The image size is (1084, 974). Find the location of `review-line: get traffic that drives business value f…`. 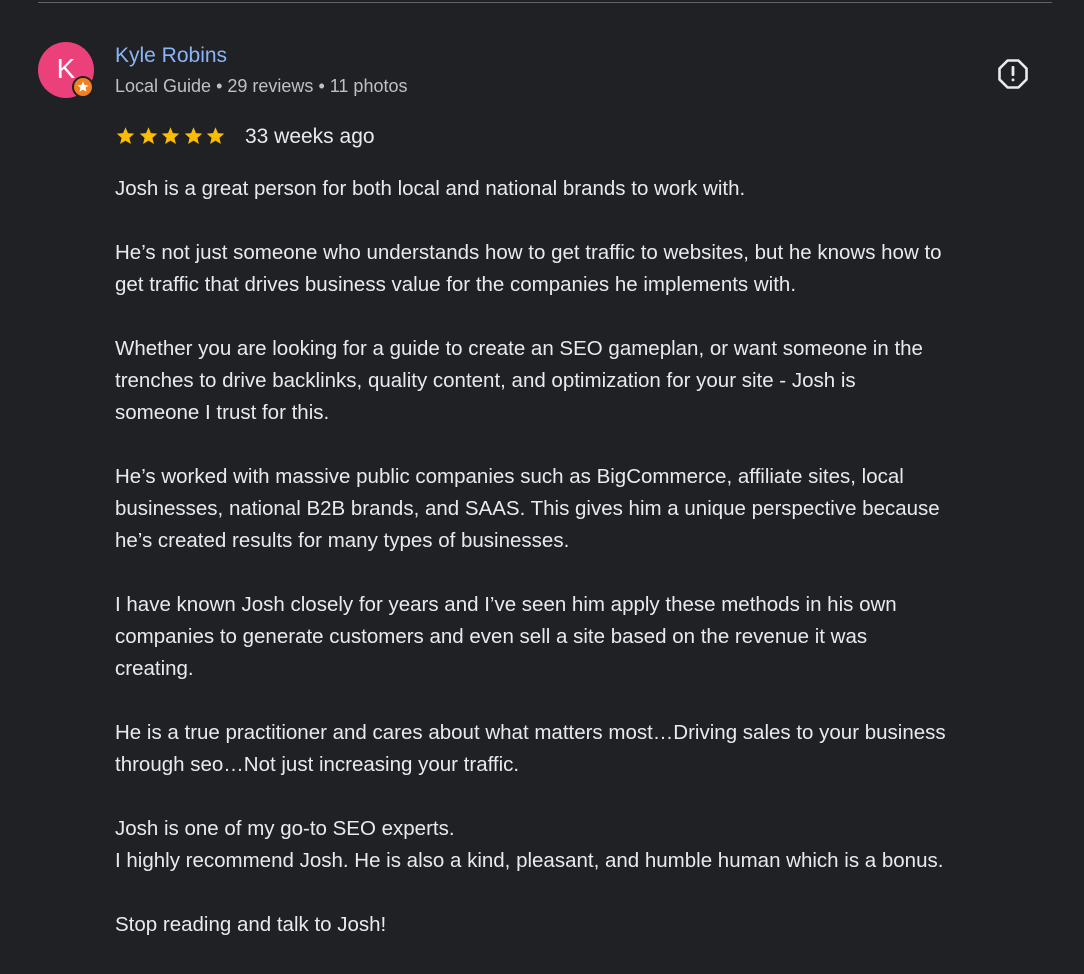

review-line: get traffic that drives business value f… is located at coordinates (456, 284).